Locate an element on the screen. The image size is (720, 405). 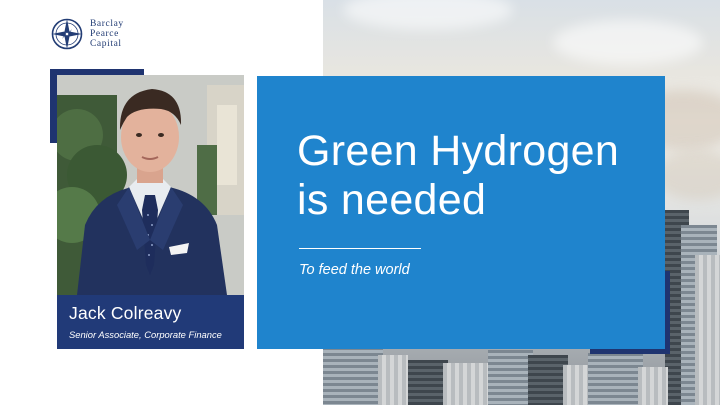
person-title: Senior Associate, Corporate Finance is located at coordinates (145, 334).